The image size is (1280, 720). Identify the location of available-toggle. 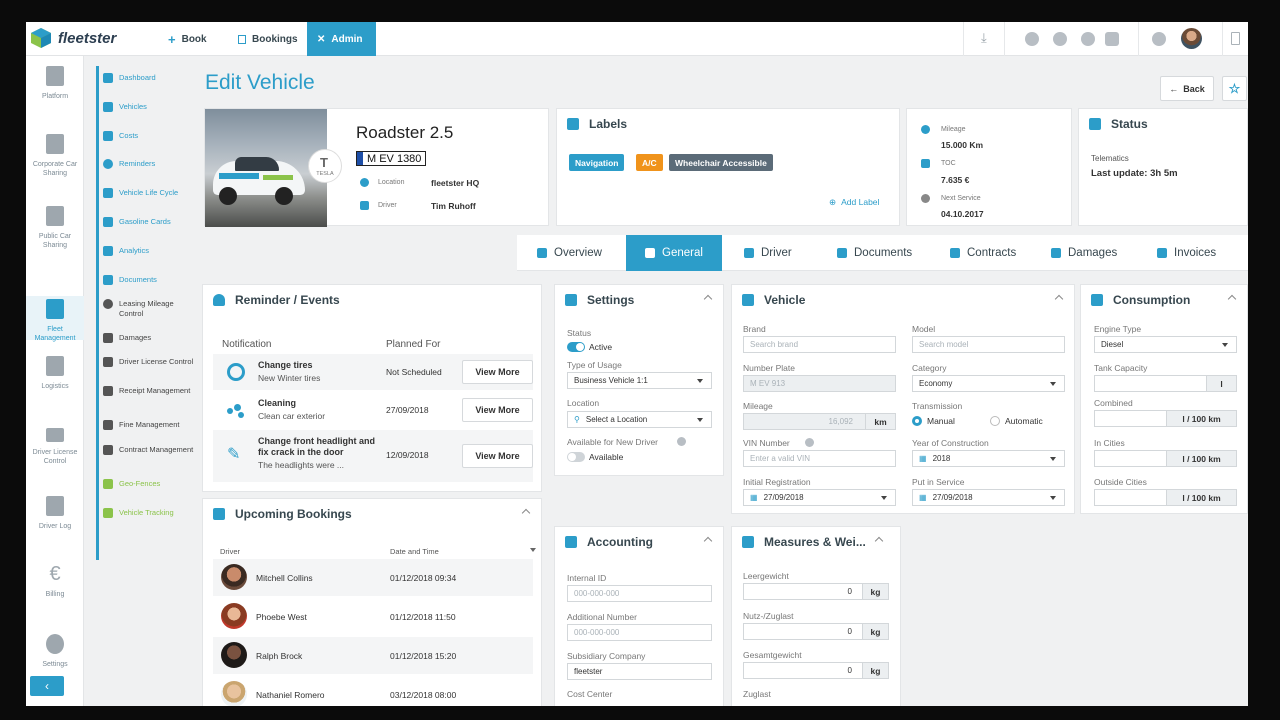
(576, 457).